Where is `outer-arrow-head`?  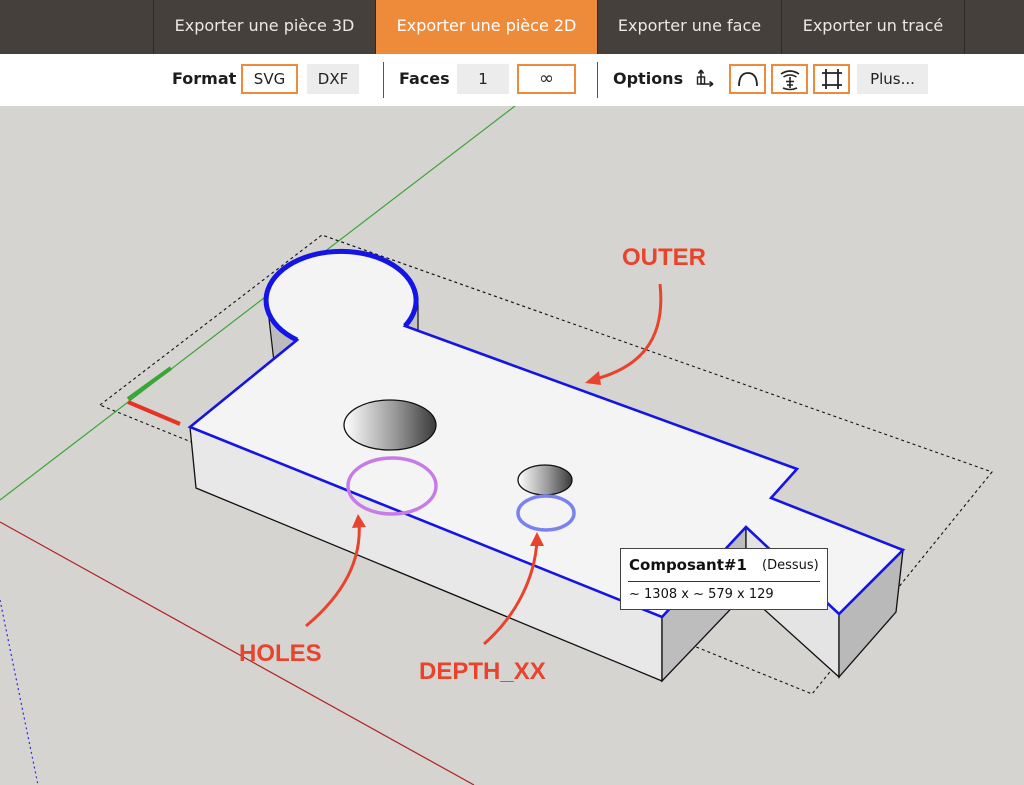
outer-arrow-head is located at coordinates (593, 378).